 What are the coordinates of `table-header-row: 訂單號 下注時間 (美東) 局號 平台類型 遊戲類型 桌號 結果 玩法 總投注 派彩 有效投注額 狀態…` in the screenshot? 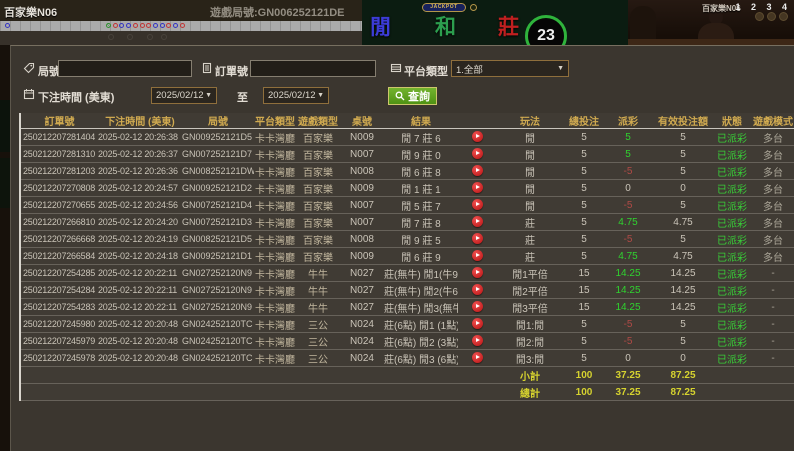 It's located at (407, 121).